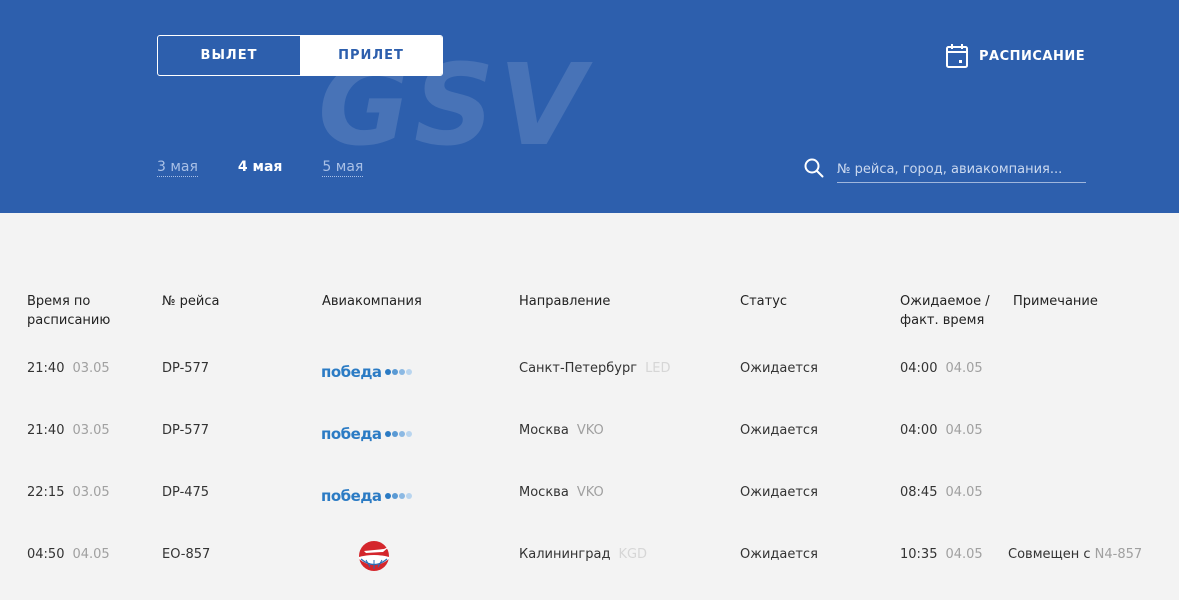  What do you see at coordinates (961, 169) in the screenshot?
I see `search-input` at bounding box center [961, 169].